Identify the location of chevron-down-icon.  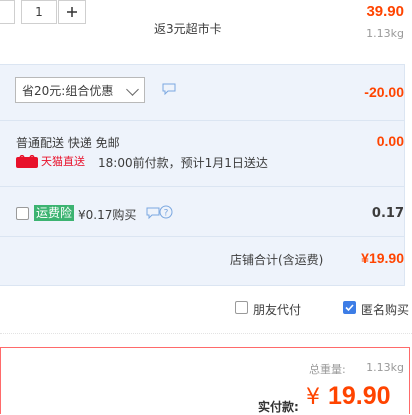
(132, 89).